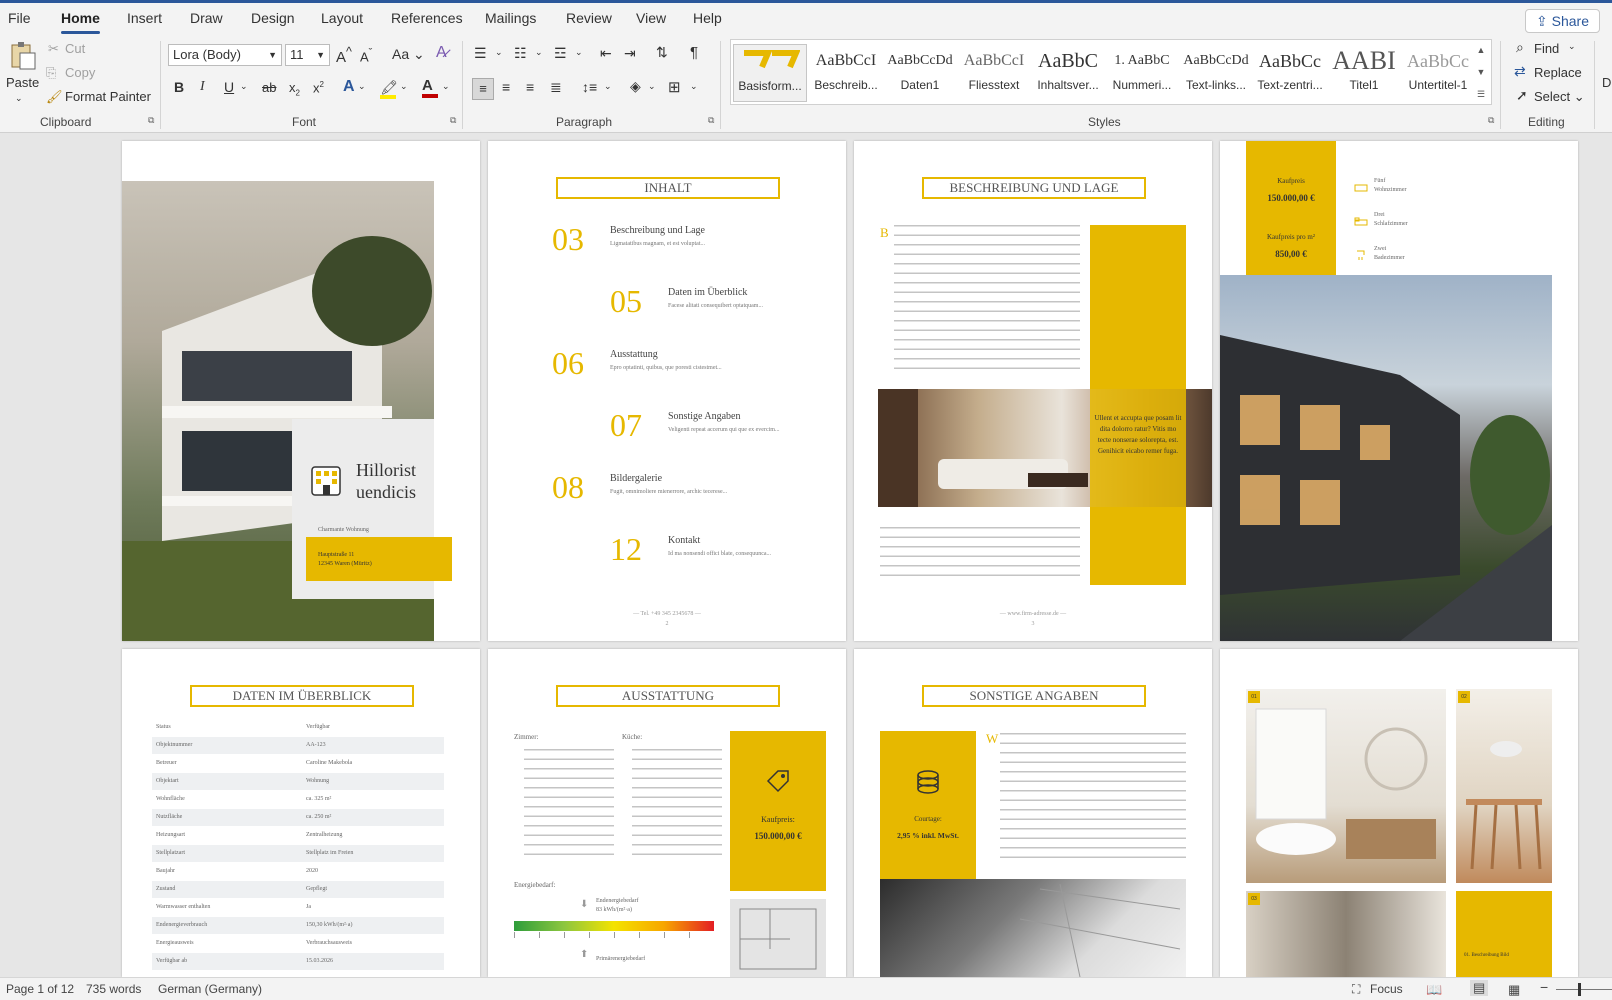 Image resolution: width=1612 pixels, height=1000 pixels. Describe the element at coordinates (1558, 72) in the screenshot. I see `replace-button: Replace` at that location.